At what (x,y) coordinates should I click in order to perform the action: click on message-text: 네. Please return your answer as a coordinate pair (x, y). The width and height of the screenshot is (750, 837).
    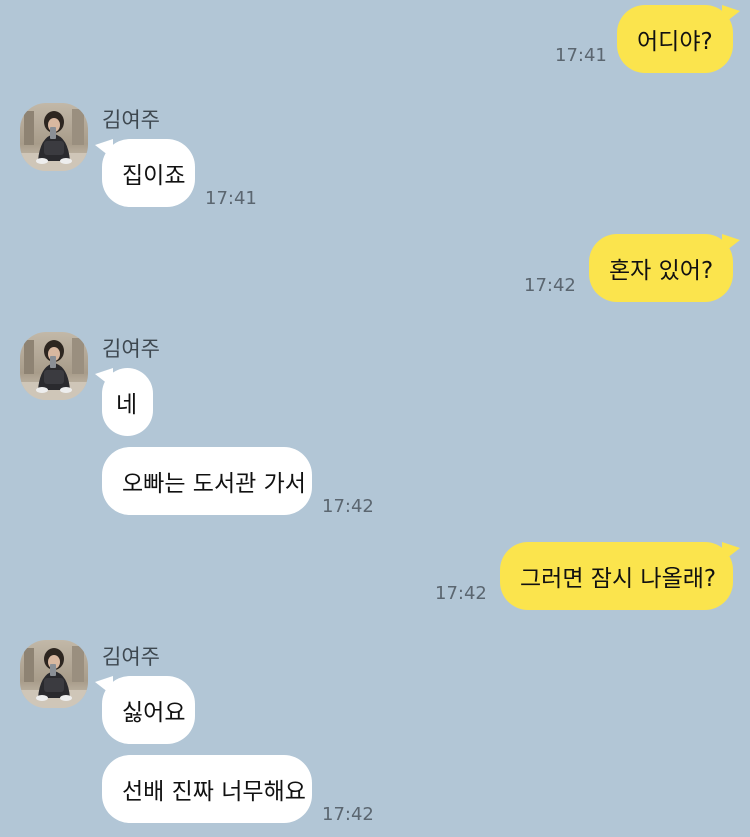
    Looking at the image, I should click on (127, 405).